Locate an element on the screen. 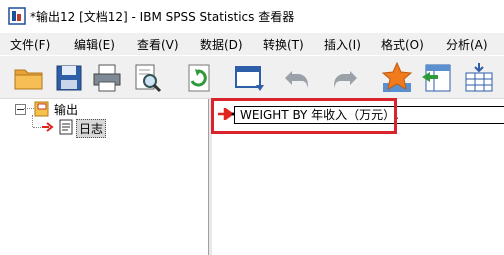 This screenshot has width=504, height=255. menu-transform: 转换(T) is located at coordinates (283, 44).